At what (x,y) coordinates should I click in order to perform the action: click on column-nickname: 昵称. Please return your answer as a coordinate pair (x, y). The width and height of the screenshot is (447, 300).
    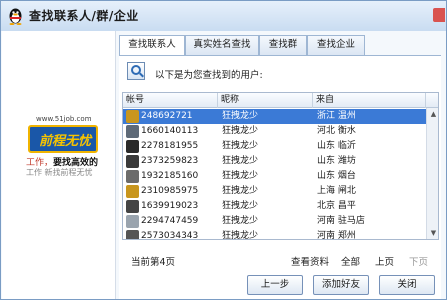
    Looking at the image, I should click on (265, 100).